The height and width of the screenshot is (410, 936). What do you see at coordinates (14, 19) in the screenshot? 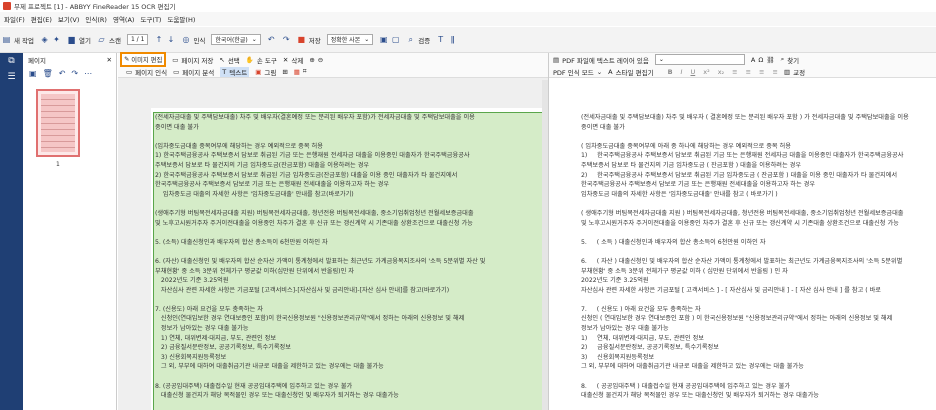
I see `menu-file: 파일(F)` at bounding box center [14, 19].